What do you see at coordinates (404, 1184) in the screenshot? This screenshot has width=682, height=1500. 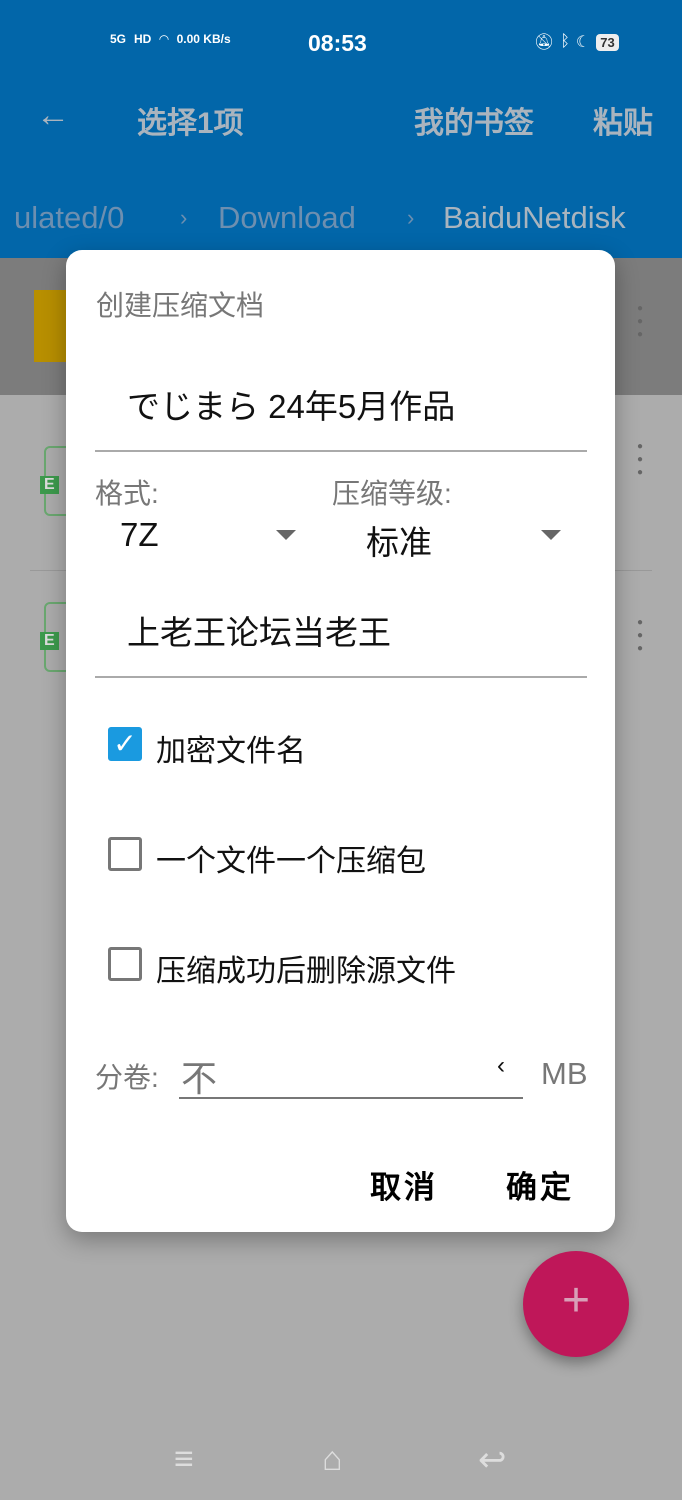 I see `cancel-button: 取消` at bounding box center [404, 1184].